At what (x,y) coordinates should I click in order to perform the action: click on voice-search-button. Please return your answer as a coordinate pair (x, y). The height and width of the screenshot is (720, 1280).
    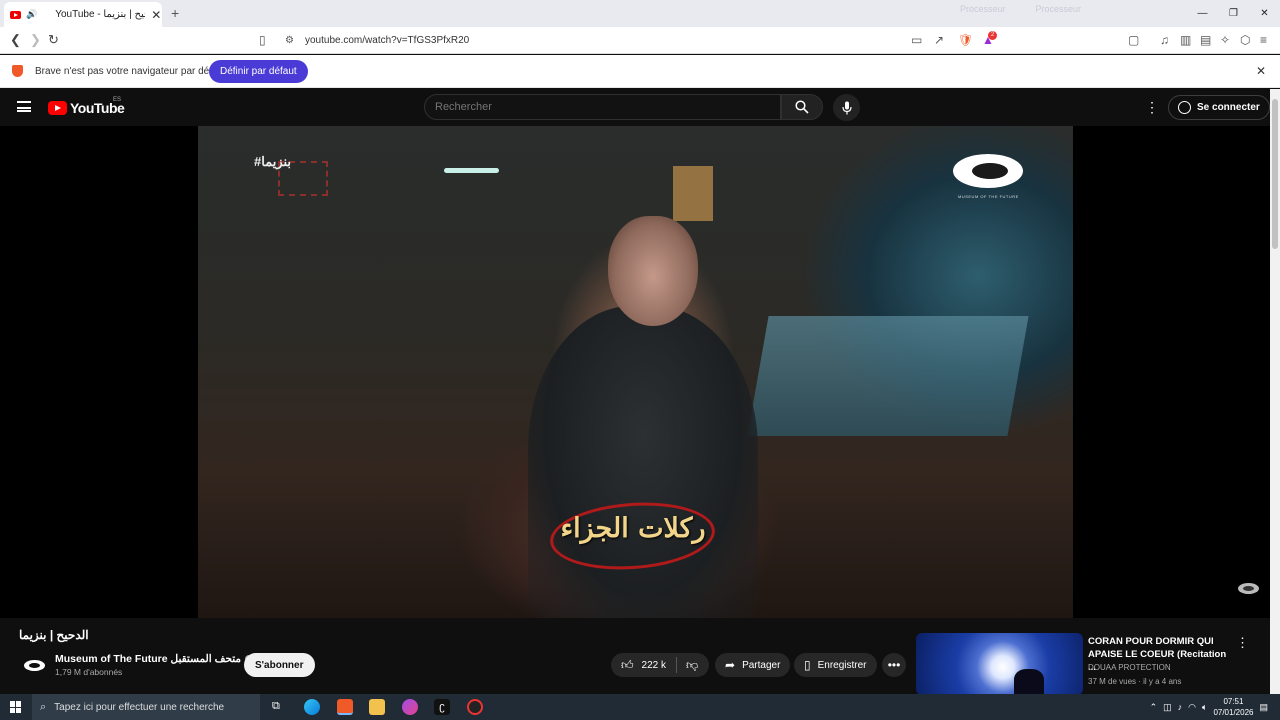
    Looking at the image, I should click on (846, 107).